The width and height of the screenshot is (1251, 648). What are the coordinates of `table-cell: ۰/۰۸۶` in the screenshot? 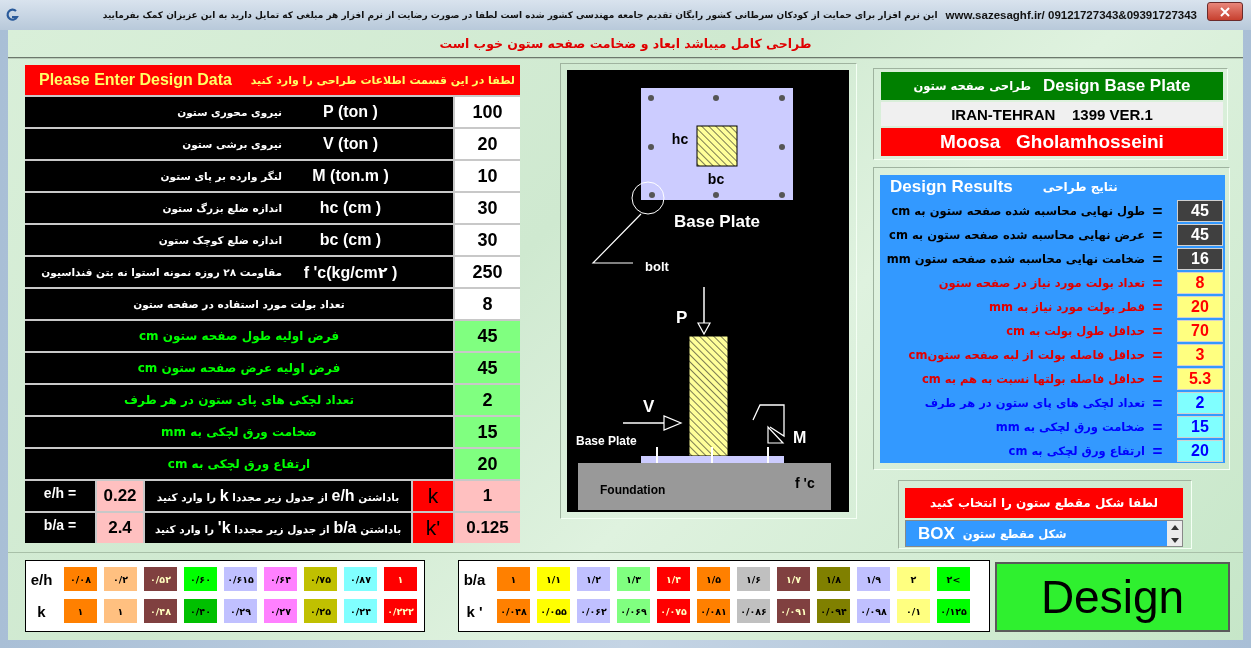 It's located at (753, 611).